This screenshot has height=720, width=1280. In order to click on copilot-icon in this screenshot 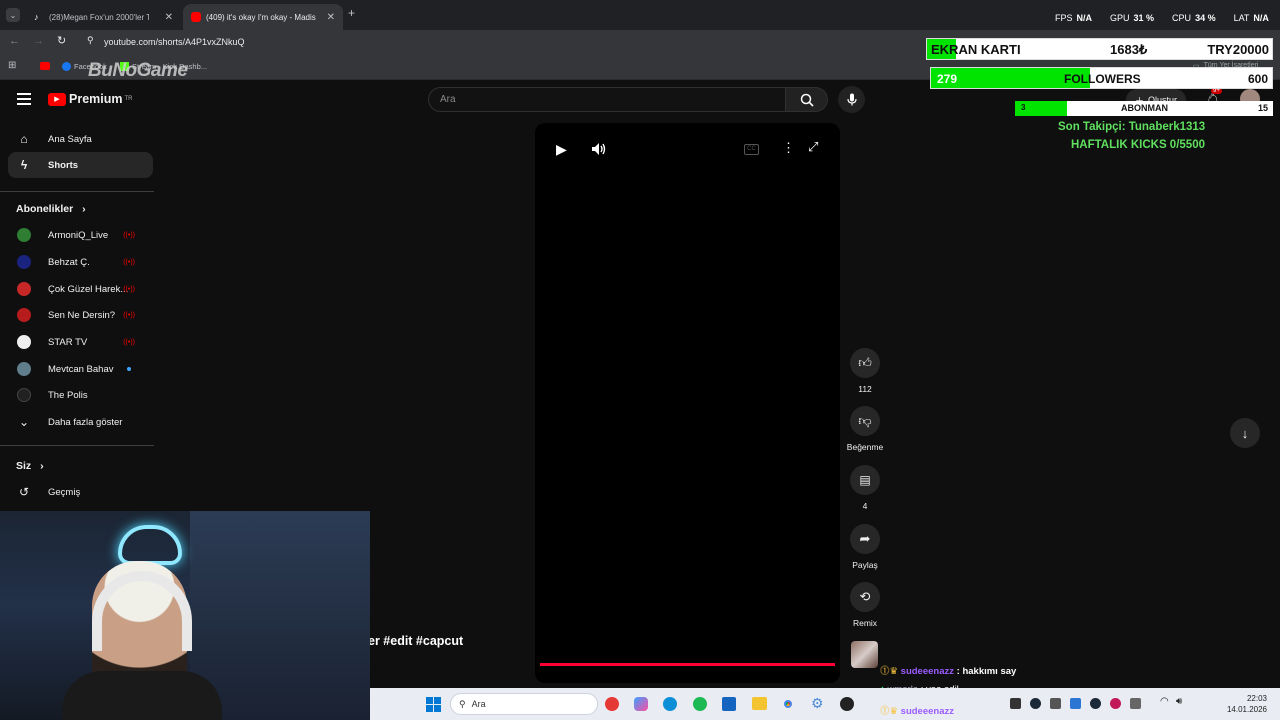, I will do `click(641, 704)`.